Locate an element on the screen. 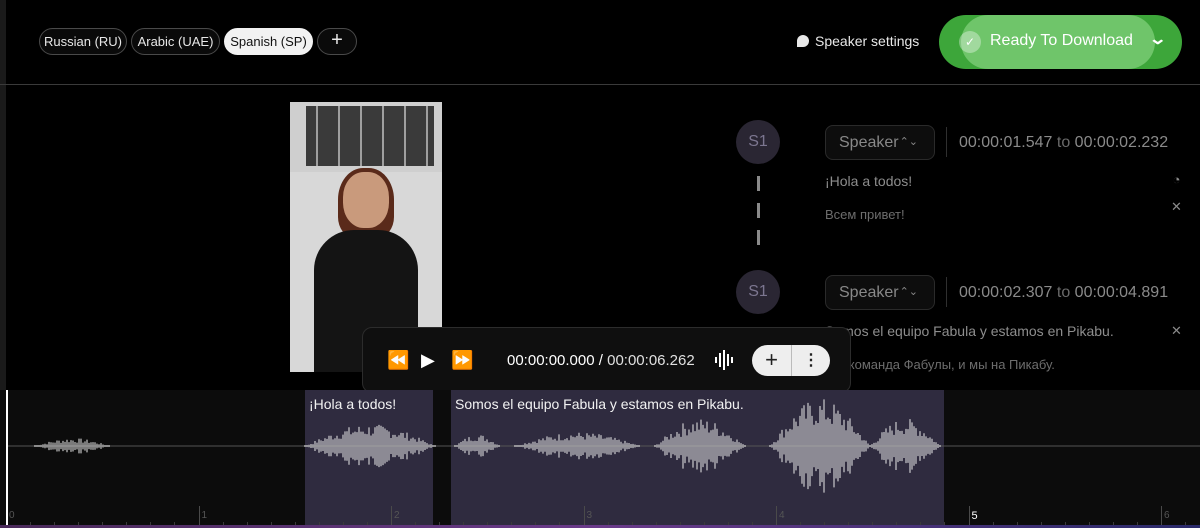 The height and width of the screenshot is (528, 1200). add-language-button: + is located at coordinates (337, 41).